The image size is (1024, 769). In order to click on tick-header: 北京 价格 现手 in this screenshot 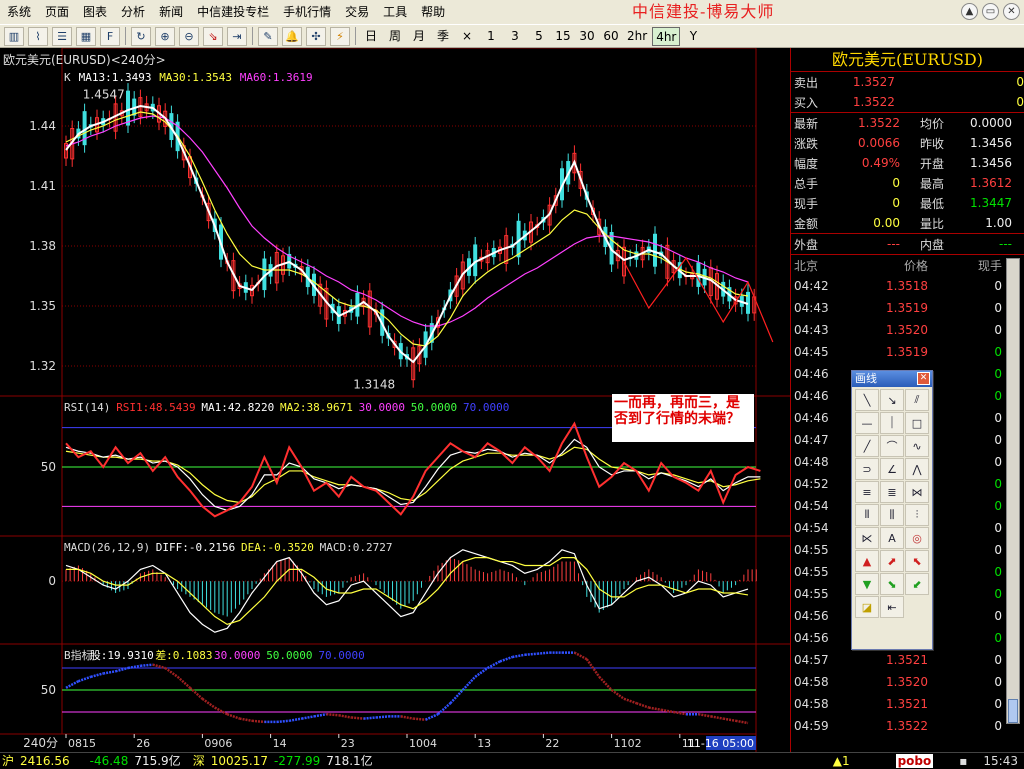, I will do `click(907, 265)`.